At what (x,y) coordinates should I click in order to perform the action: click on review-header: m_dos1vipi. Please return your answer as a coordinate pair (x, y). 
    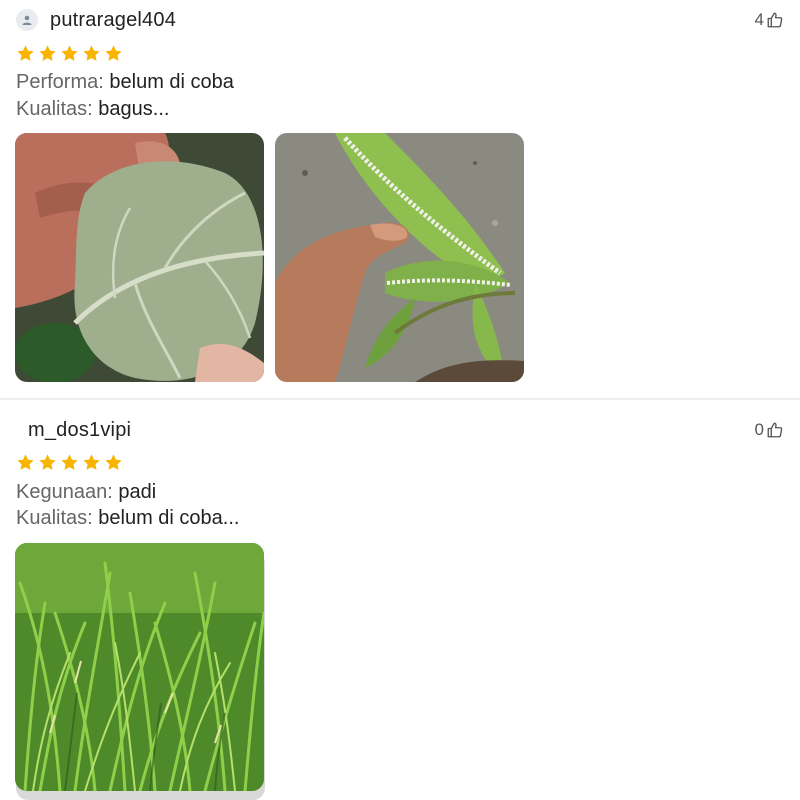
    Looking at the image, I should click on (140, 609).